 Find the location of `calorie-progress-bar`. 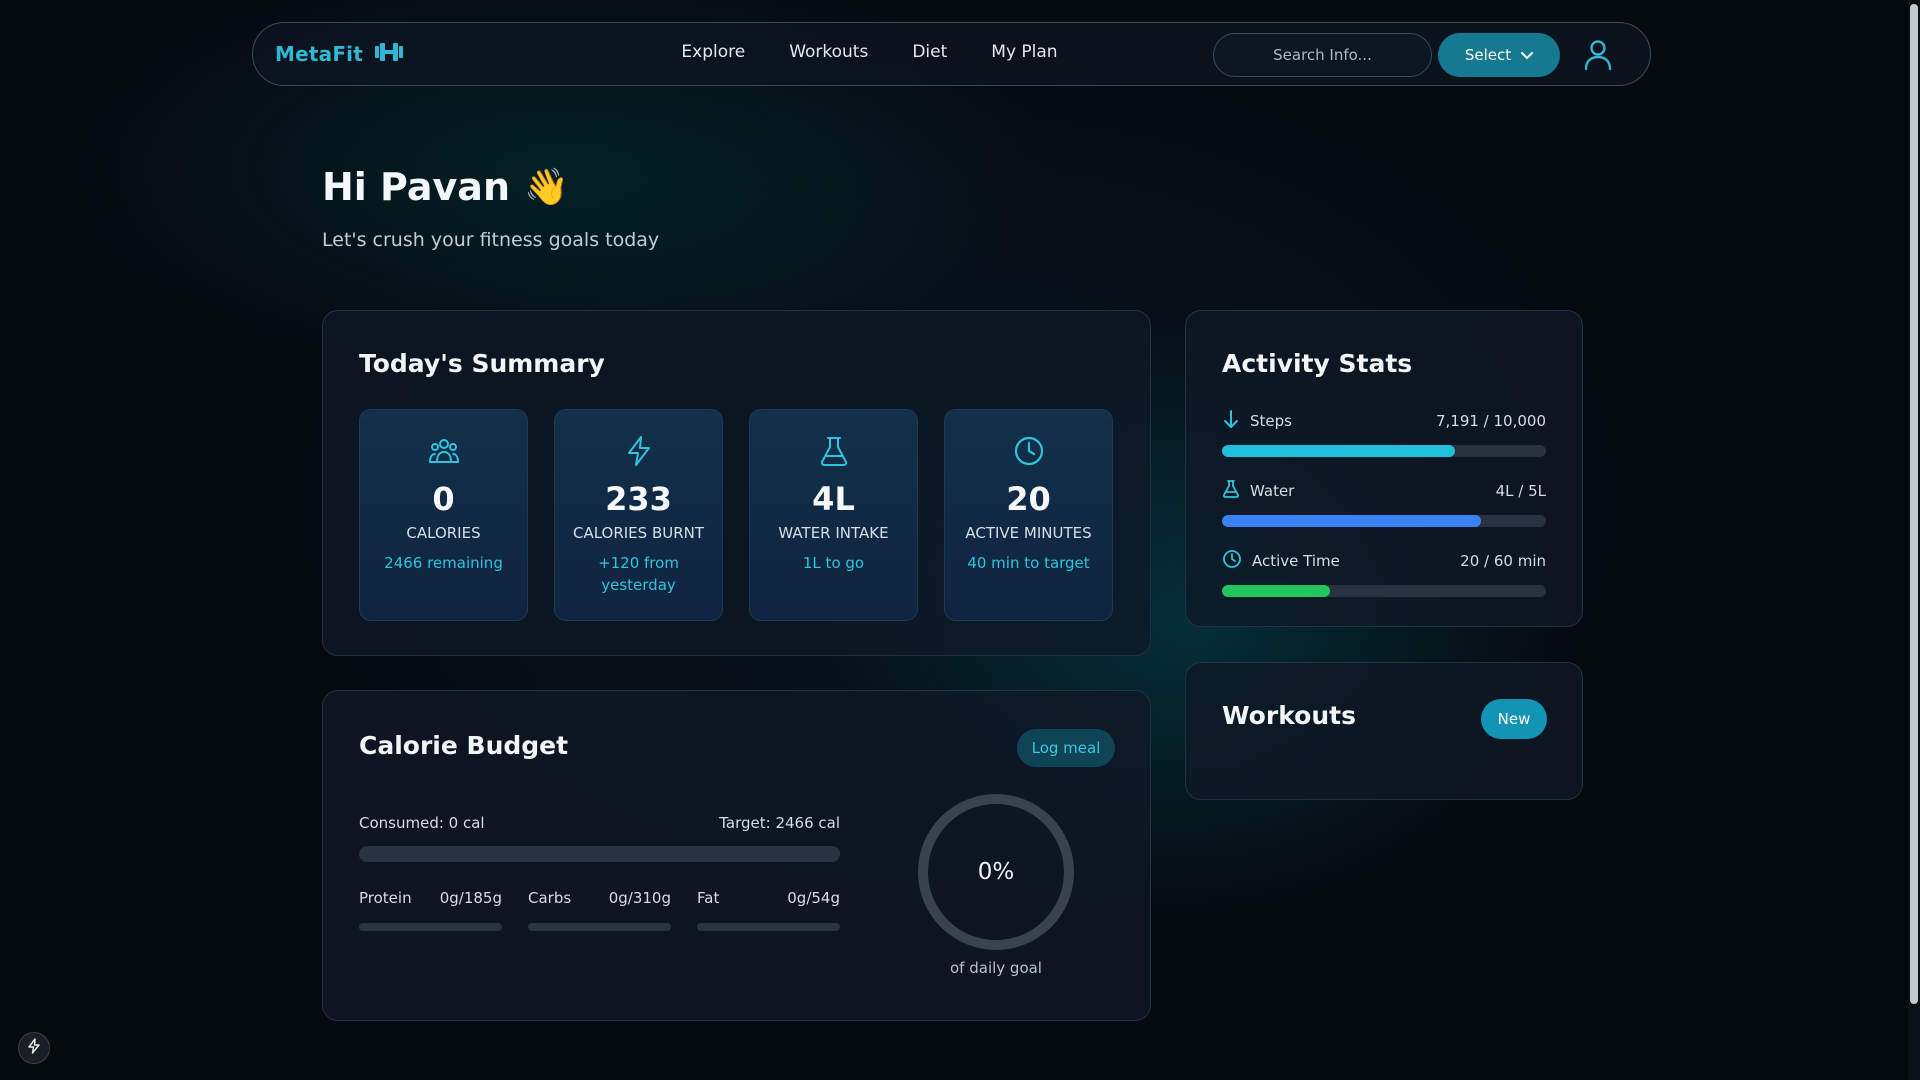

calorie-progress-bar is located at coordinates (599, 854).